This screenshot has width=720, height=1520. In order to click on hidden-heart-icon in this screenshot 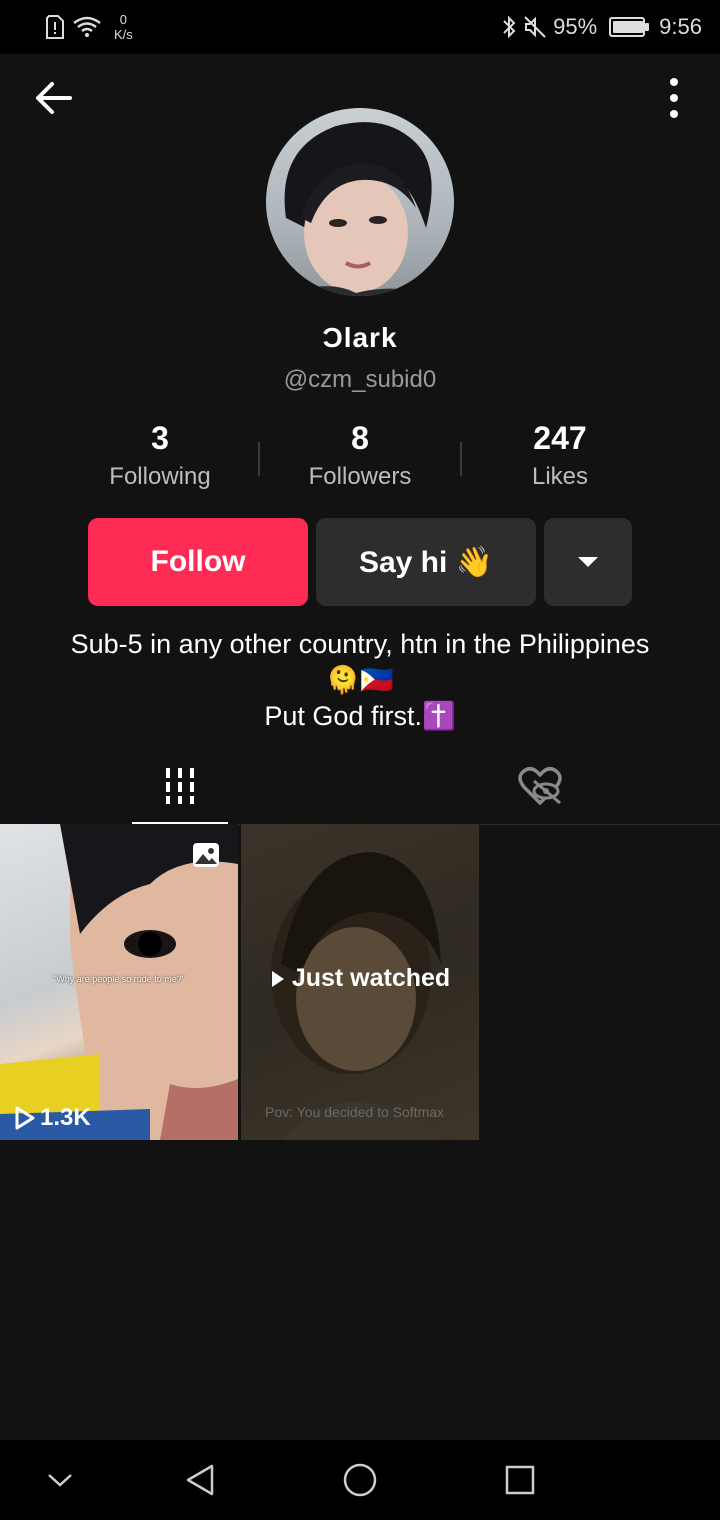, I will do `click(540, 786)`.